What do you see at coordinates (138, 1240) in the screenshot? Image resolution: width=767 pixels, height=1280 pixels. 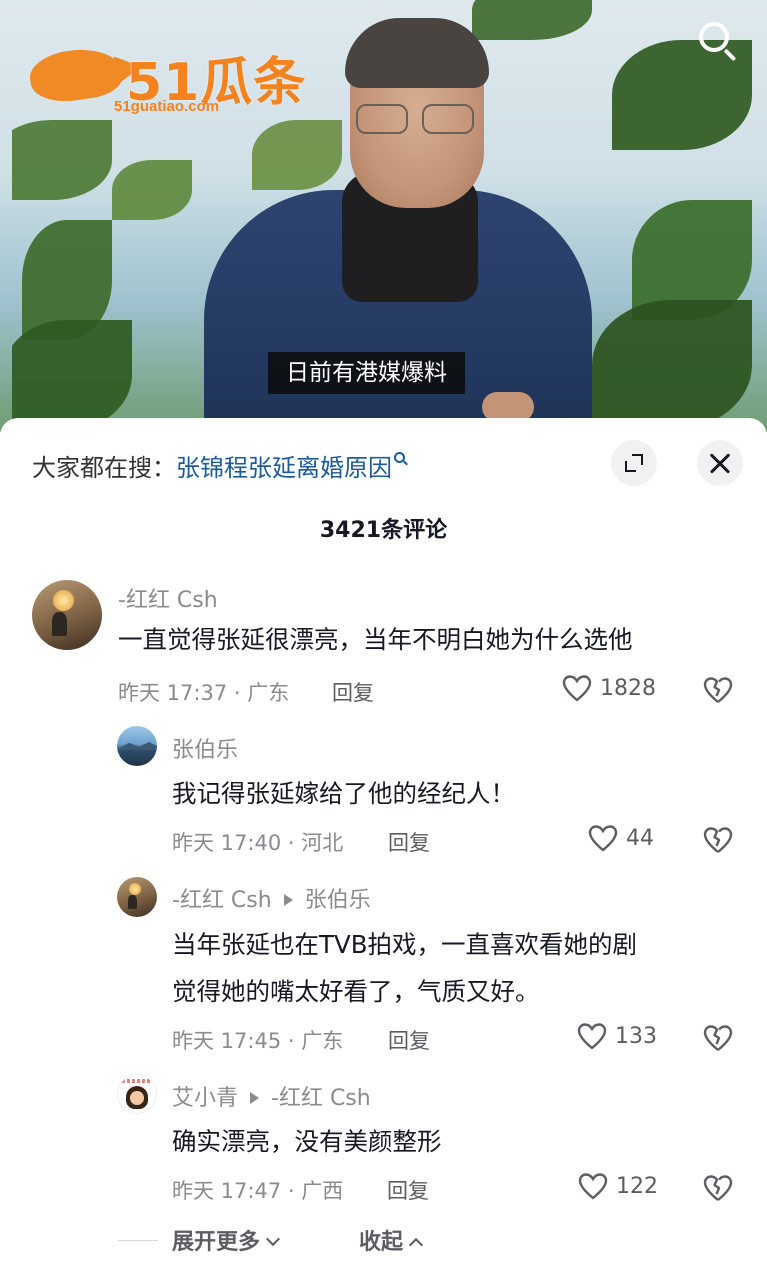 I see `divider` at bounding box center [138, 1240].